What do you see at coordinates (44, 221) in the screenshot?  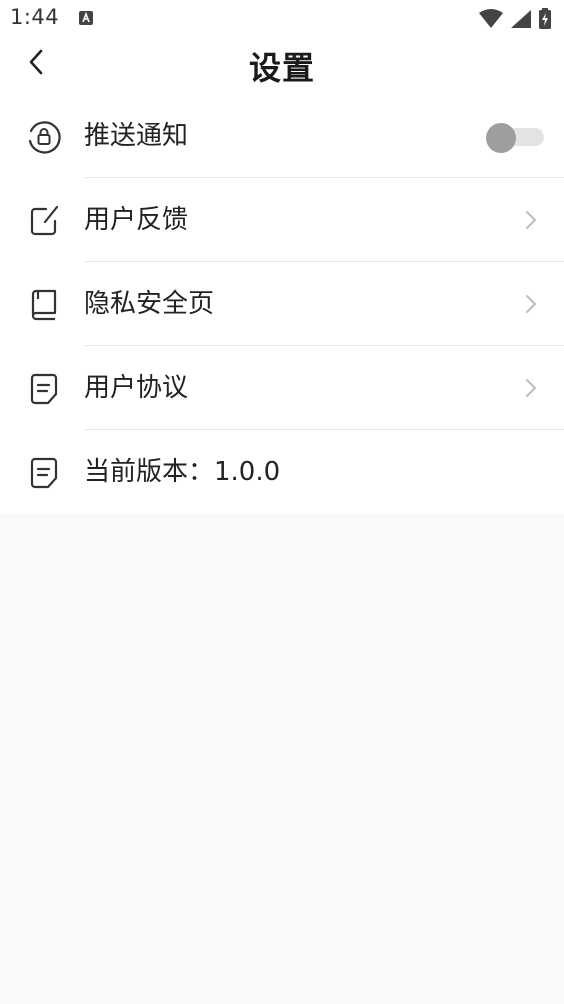 I see `edit-square-icon` at bounding box center [44, 221].